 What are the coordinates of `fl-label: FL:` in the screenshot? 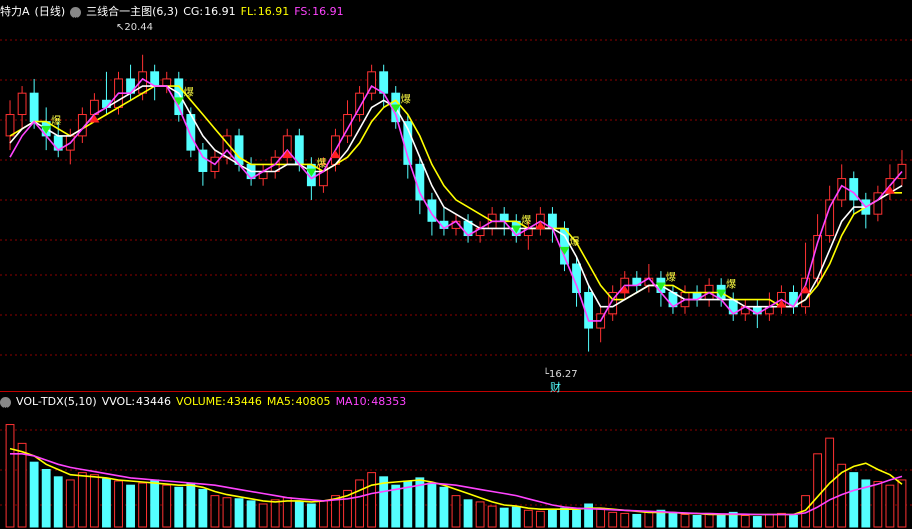 It's located at (248, 11).